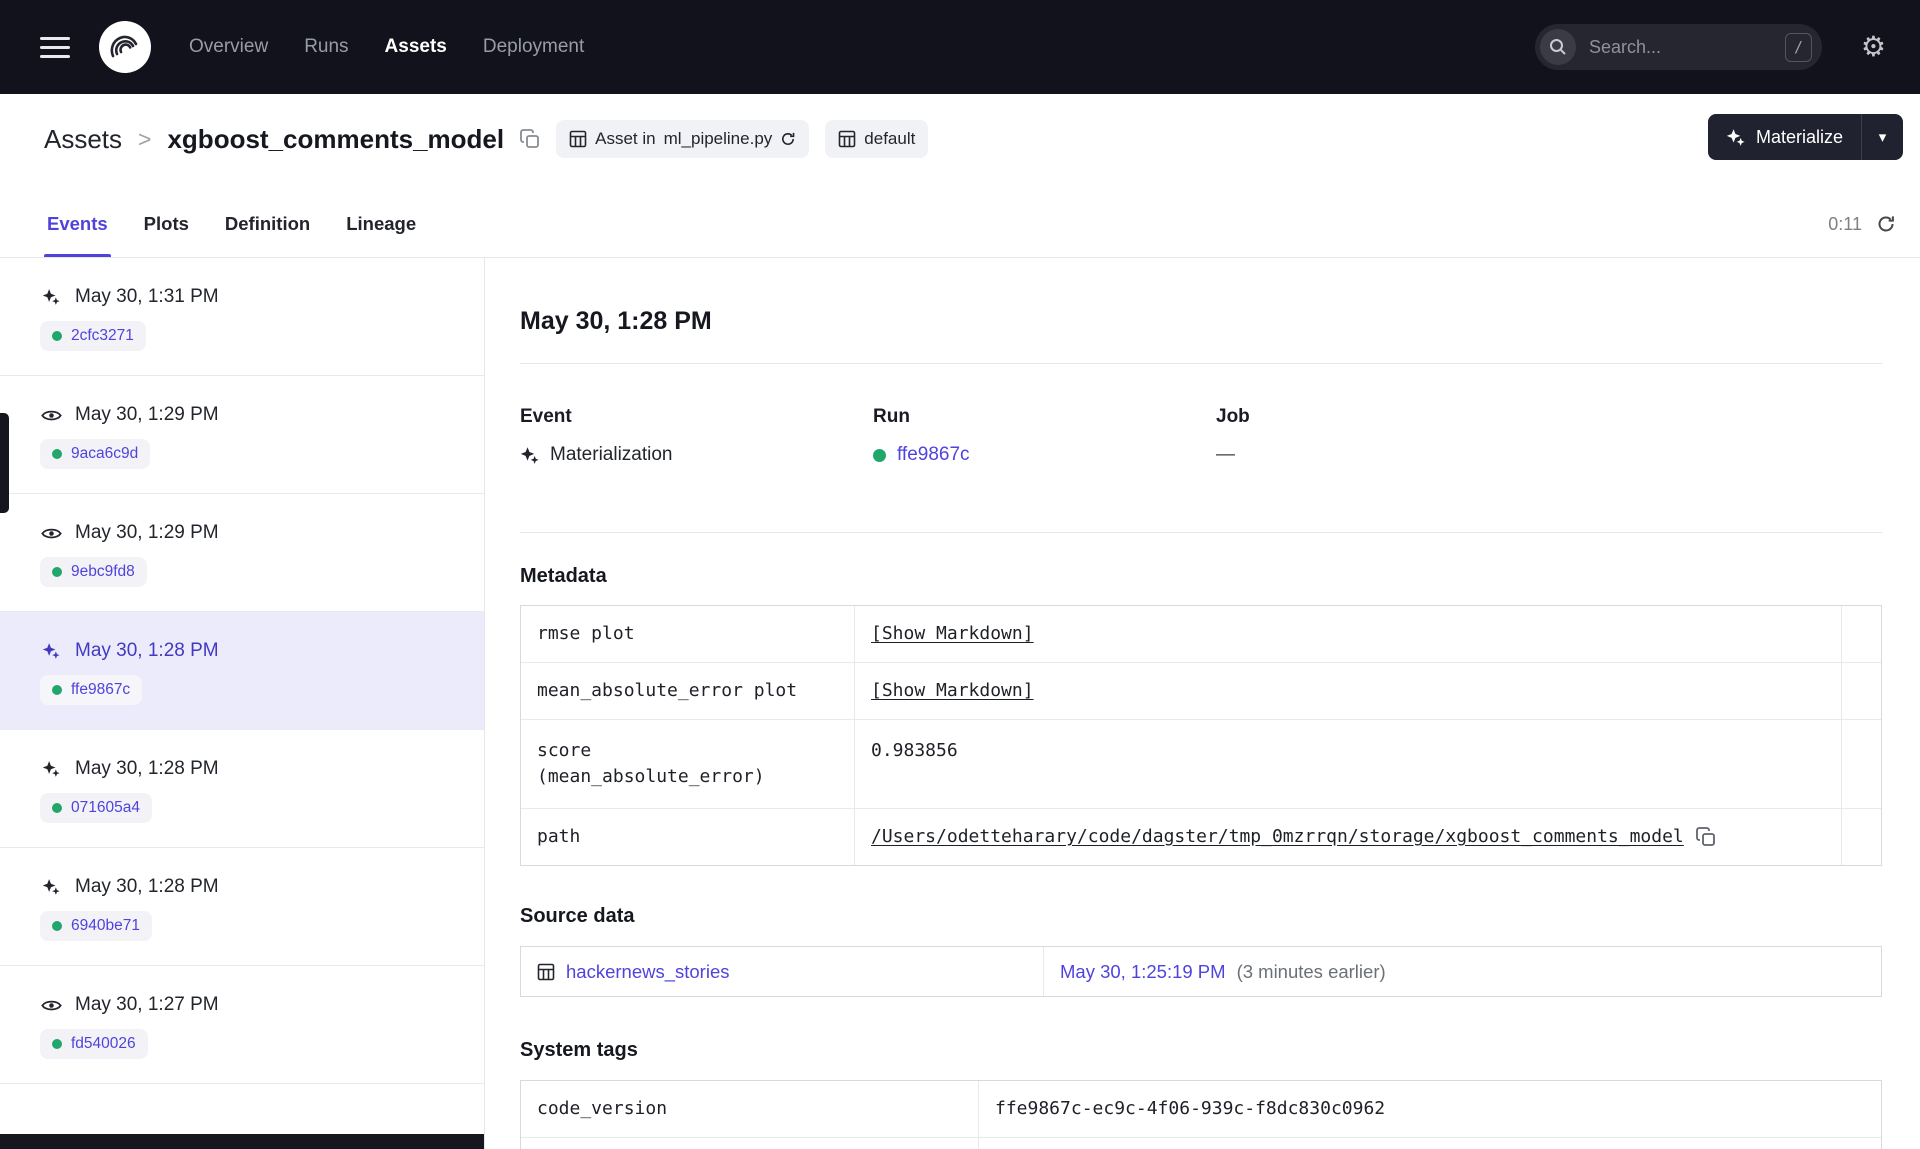  Describe the element at coordinates (242, 1025) in the screenshot. I see `event-list-item: May 30, 1:27 PM fd540026` at that location.